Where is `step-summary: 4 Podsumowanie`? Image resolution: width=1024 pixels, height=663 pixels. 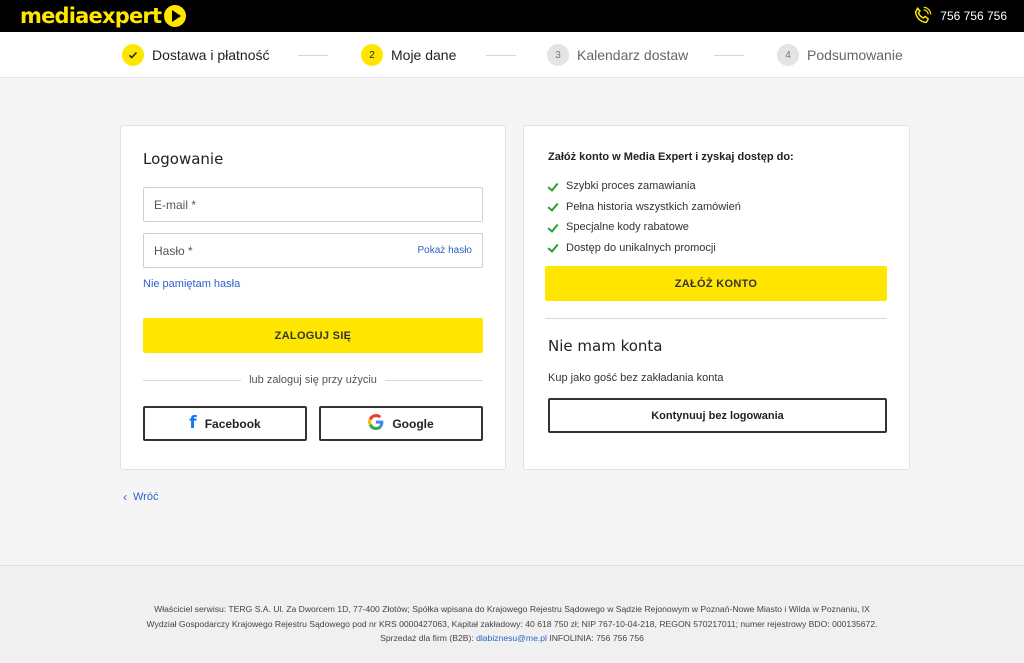 step-summary: 4 Podsumowanie is located at coordinates (840, 55).